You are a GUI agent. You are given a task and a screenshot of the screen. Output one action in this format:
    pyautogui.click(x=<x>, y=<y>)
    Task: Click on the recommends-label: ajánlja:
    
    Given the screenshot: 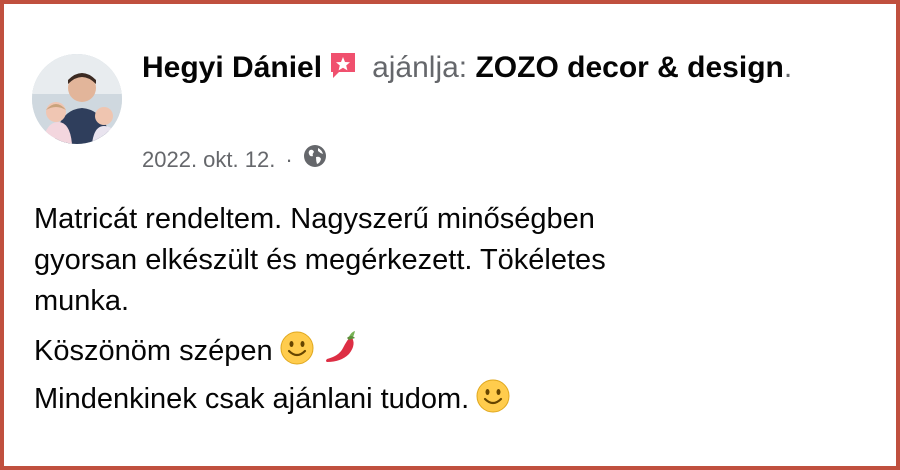 What is the action you would take?
    pyautogui.click(x=420, y=67)
    